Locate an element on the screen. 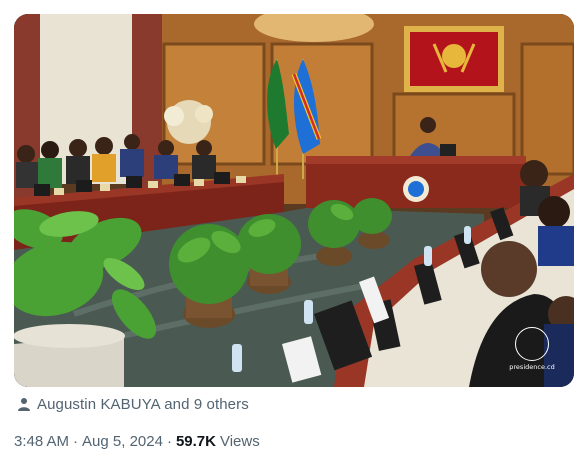 Image resolution: width=588 pixels, height=464 pixels. tweet-time: 3:48 AM is located at coordinates (41, 441).